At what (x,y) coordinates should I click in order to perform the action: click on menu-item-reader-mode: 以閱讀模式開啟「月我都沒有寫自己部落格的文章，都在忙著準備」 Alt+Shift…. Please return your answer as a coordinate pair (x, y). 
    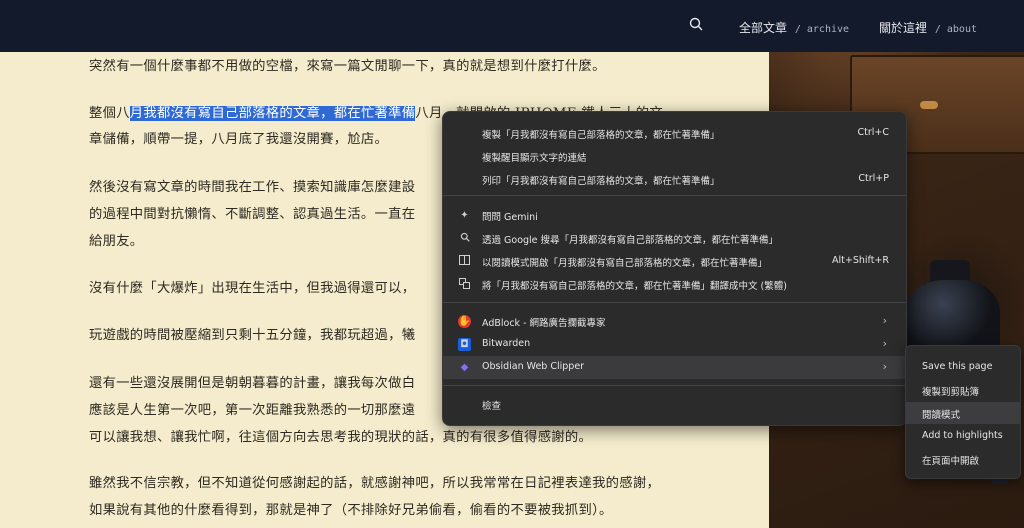
    Looking at the image, I should click on (674, 261).